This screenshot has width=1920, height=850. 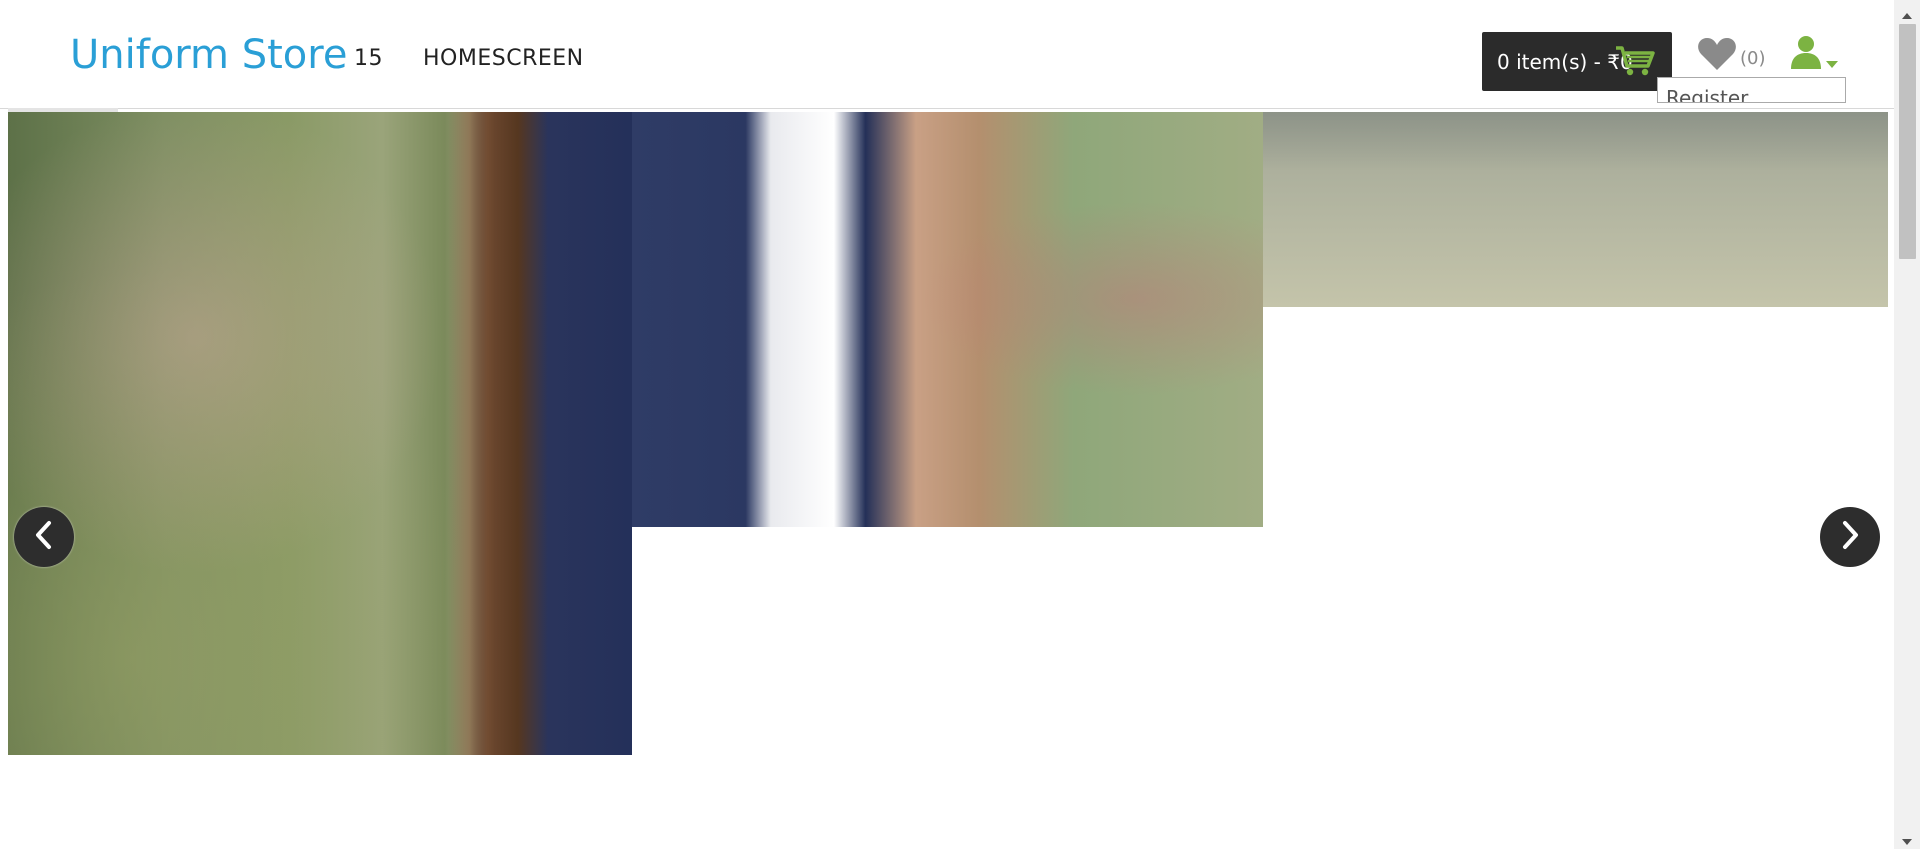 I want to click on caret-down-icon, so click(x=1832, y=65).